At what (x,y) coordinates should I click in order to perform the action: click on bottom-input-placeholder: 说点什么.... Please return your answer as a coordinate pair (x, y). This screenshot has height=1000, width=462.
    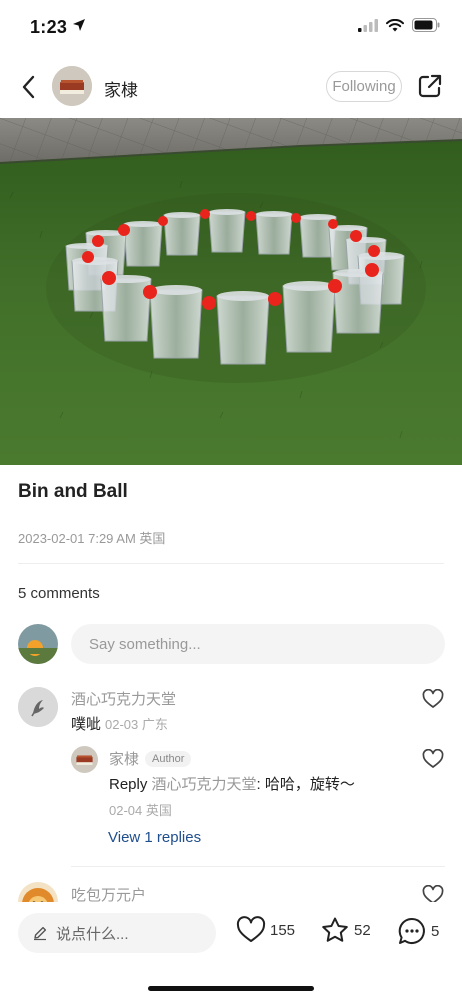
    Looking at the image, I should click on (92, 934).